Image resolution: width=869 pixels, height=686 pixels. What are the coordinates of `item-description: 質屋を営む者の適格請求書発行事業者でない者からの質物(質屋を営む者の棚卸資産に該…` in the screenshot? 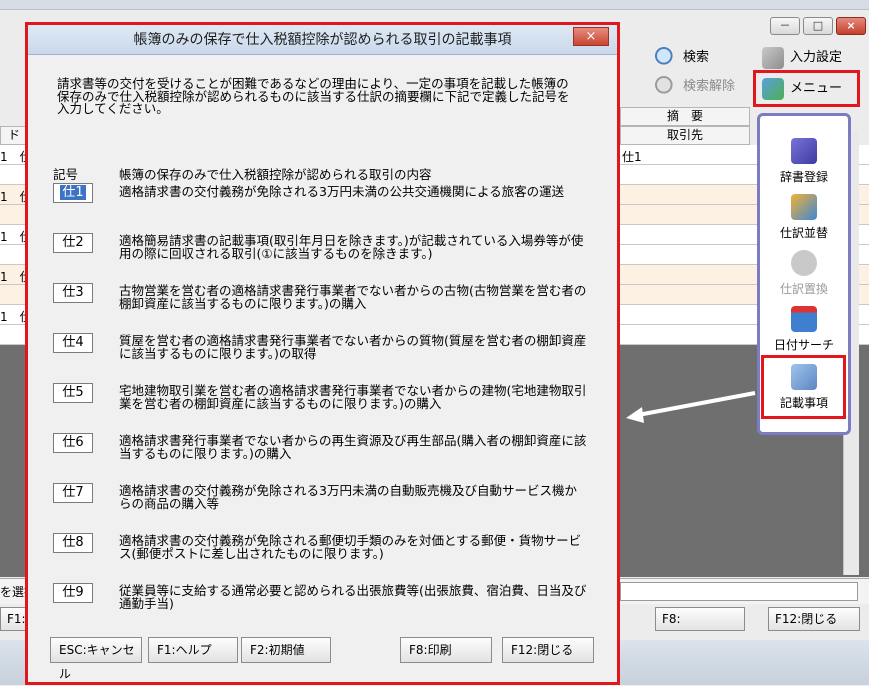 It's located at (353, 347).